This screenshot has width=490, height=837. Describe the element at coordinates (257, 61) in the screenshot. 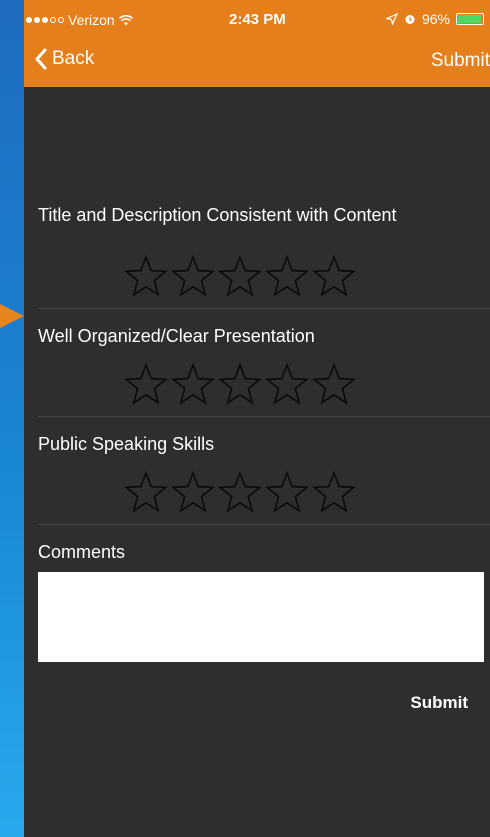

I see `navigation-bar: Back Submit` at that location.